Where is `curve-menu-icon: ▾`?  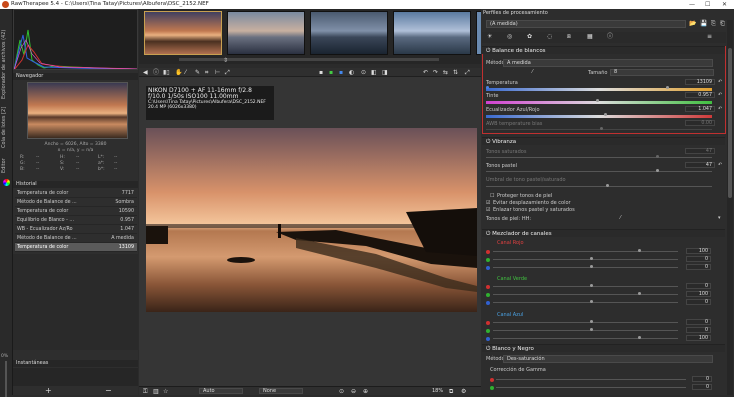
curve-menu-icon: ▾ is located at coordinates (719, 218).